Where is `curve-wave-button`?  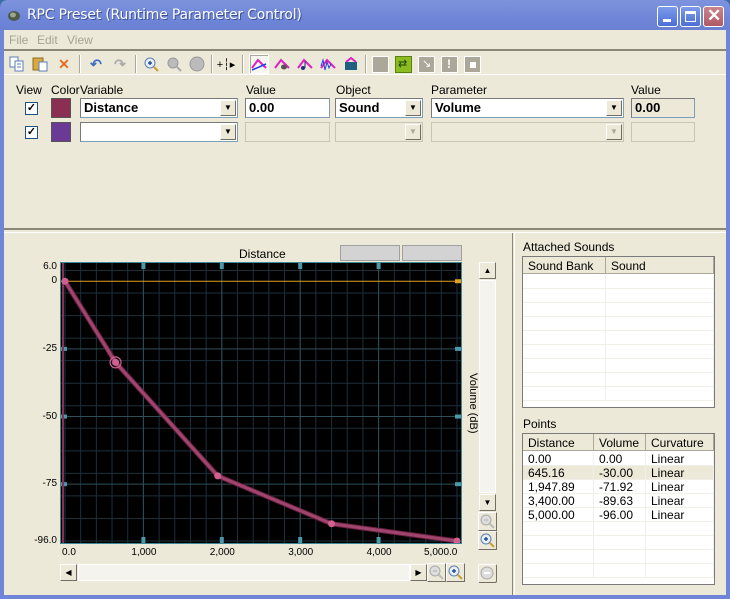 curve-wave-button is located at coordinates (328, 64).